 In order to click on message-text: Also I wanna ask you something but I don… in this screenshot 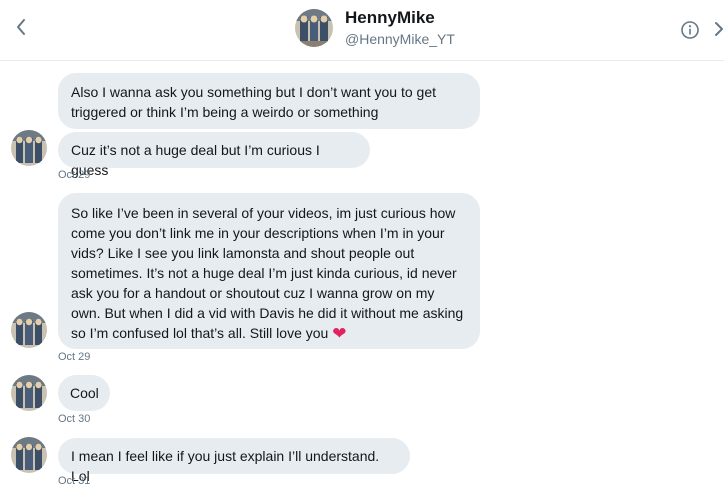, I will do `click(253, 102)`.